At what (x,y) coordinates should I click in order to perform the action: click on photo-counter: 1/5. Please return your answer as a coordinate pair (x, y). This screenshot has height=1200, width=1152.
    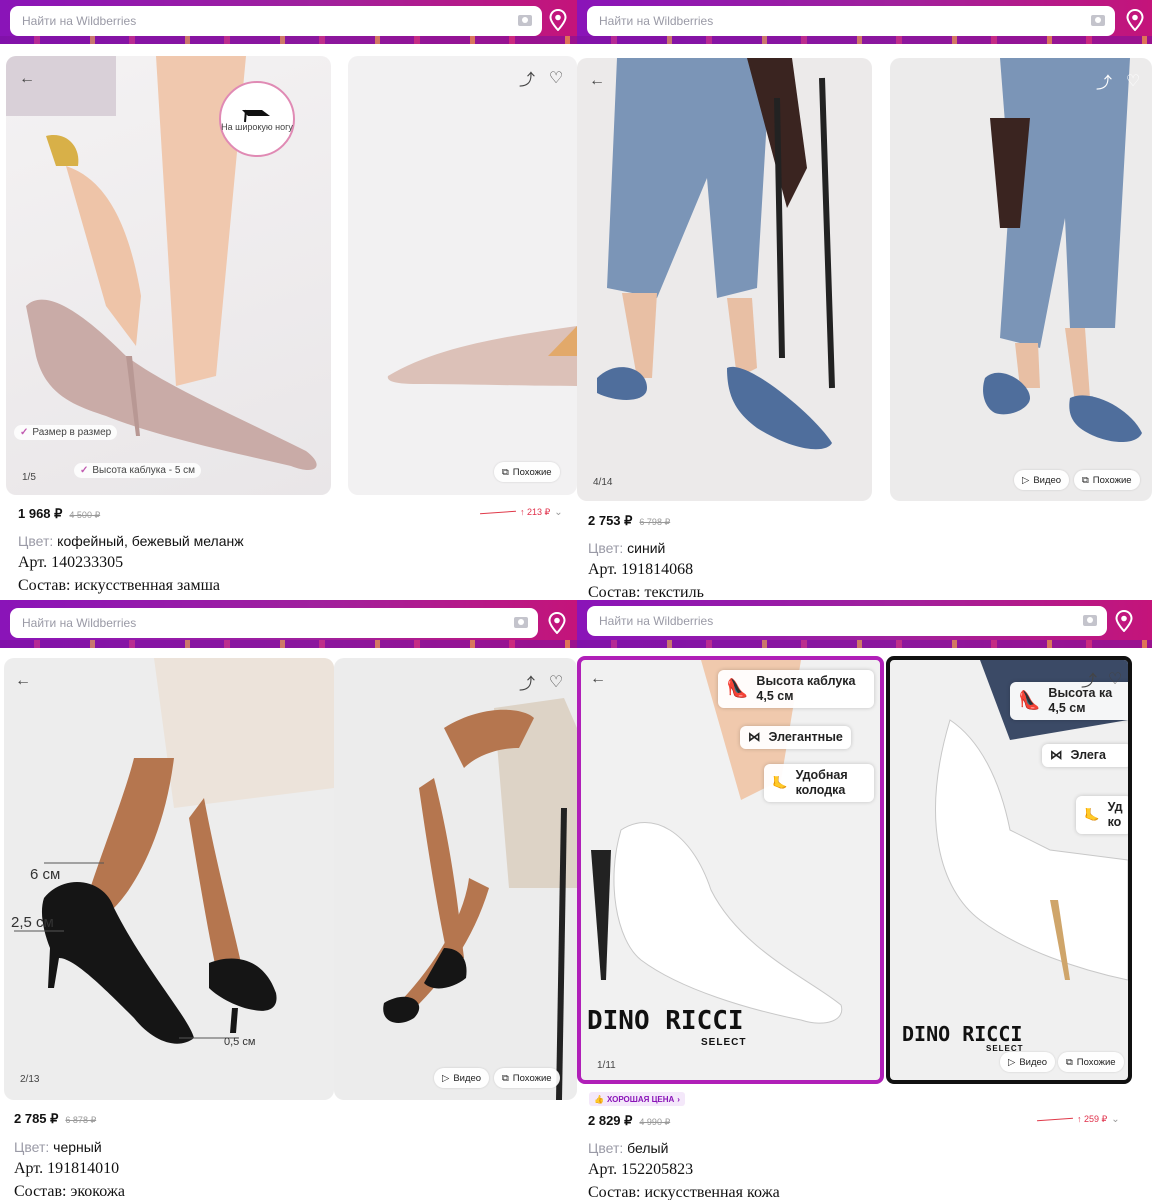
    Looking at the image, I should click on (29, 477).